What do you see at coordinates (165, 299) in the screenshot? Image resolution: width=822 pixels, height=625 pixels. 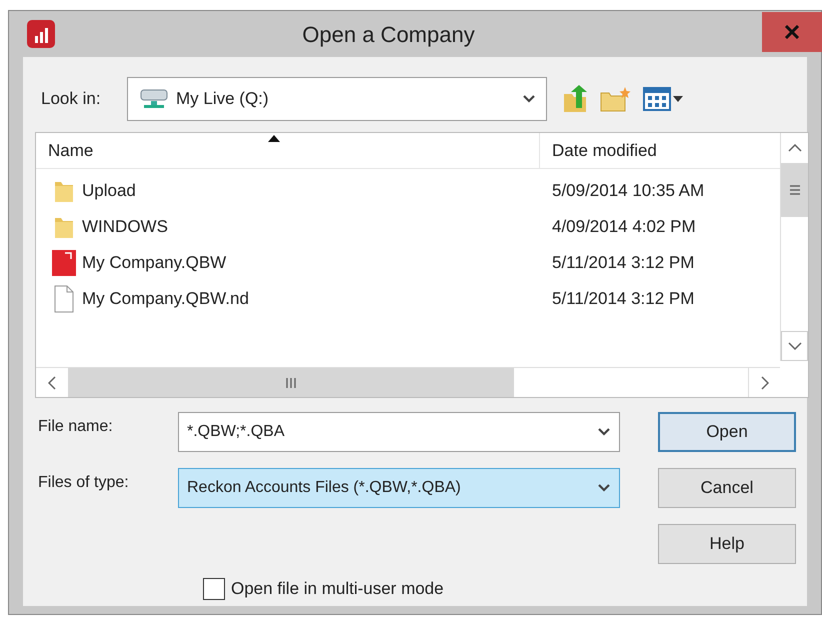 I see `file-name-cell-text: My Company.QBW.nd` at bounding box center [165, 299].